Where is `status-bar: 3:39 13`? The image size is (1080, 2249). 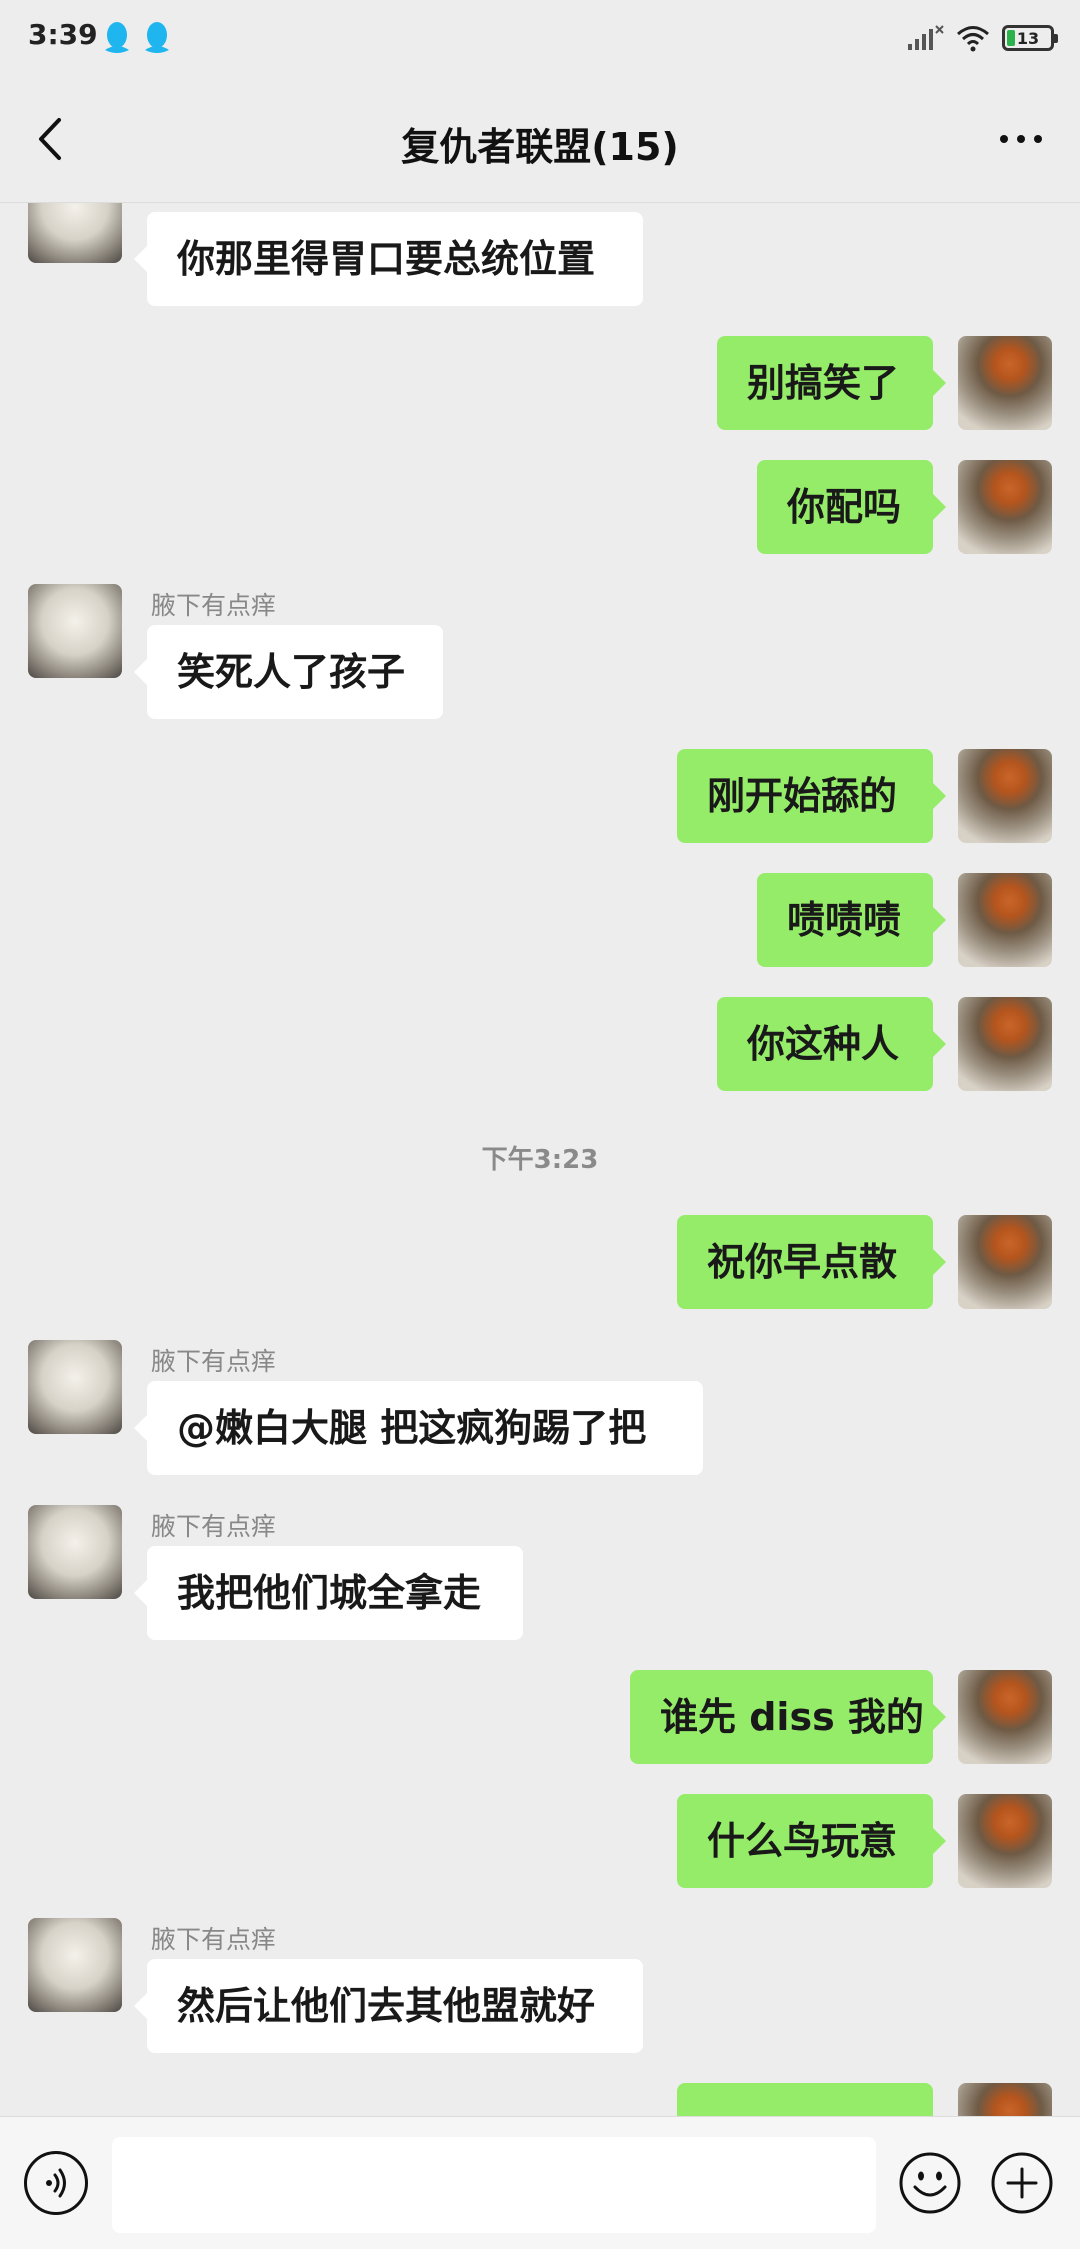
status-bar: 3:39 13 is located at coordinates (540, 38).